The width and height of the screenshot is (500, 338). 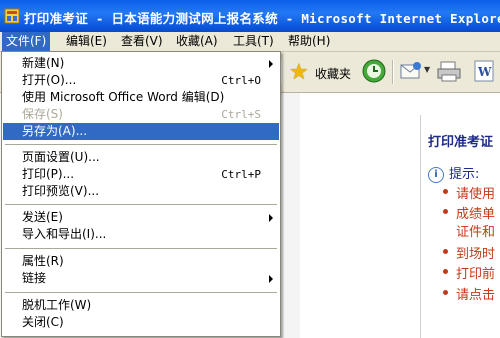 I want to click on menu-tools: 工具(T), so click(x=253, y=41).